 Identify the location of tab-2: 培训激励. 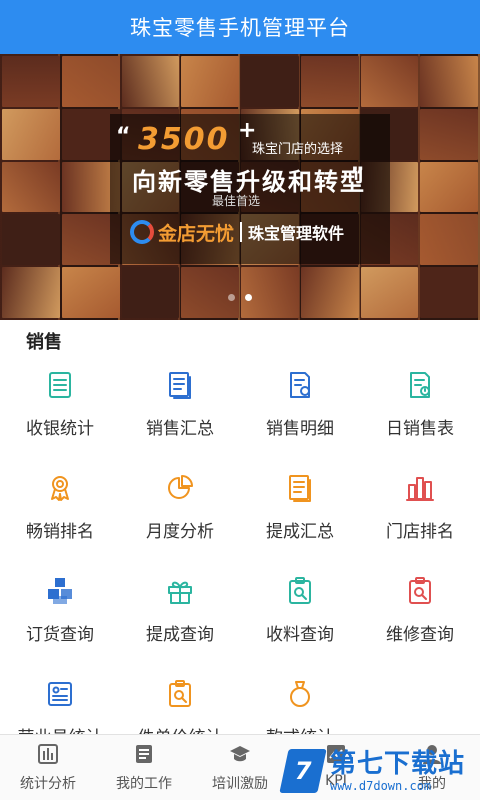
(240, 767).